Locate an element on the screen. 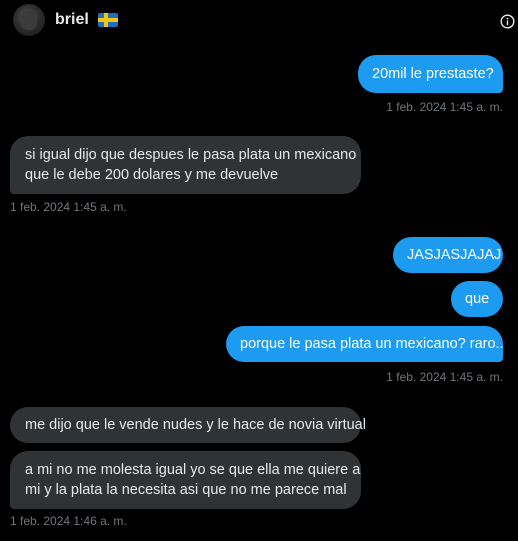 The height and width of the screenshot is (541, 518). conversation-username: briel is located at coordinates (72, 20).